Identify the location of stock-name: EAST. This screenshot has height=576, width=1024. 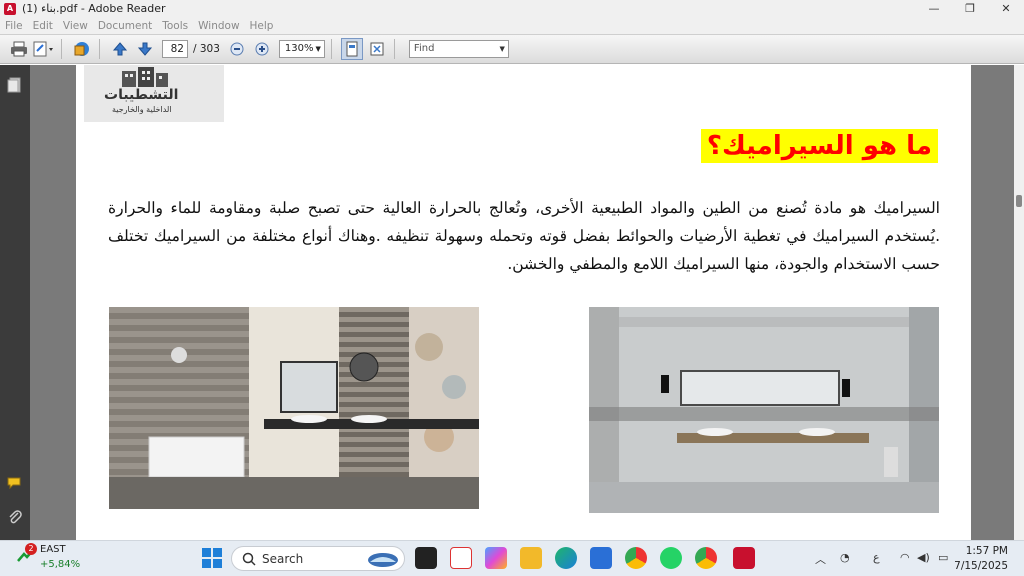
(53, 549).